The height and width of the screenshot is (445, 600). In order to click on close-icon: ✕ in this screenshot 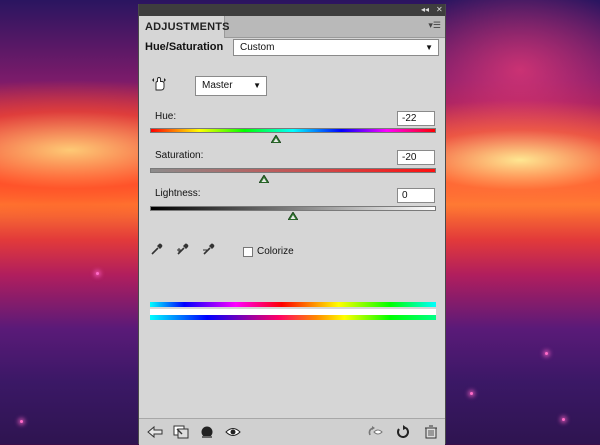, I will do `click(439, 10)`.